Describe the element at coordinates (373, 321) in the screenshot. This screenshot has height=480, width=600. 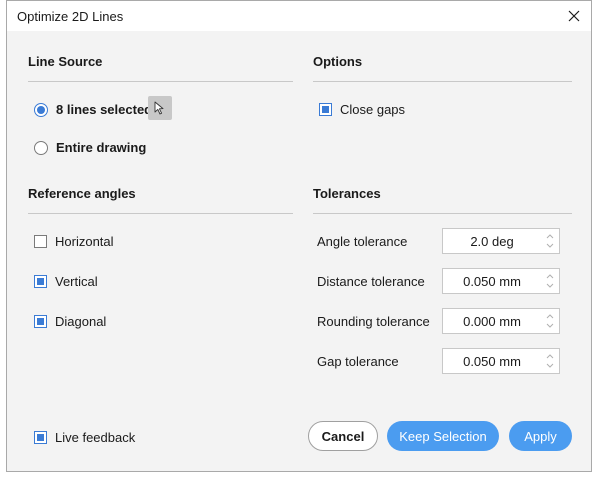
I see `rounding-tolerance-label: Rounding tolerance` at that location.